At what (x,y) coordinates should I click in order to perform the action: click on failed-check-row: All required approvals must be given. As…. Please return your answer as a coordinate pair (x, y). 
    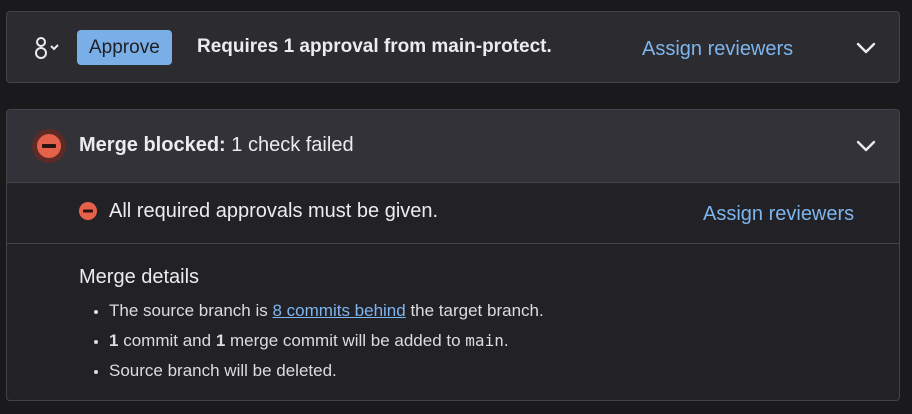
    Looking at the image, I should click on (453, 213).